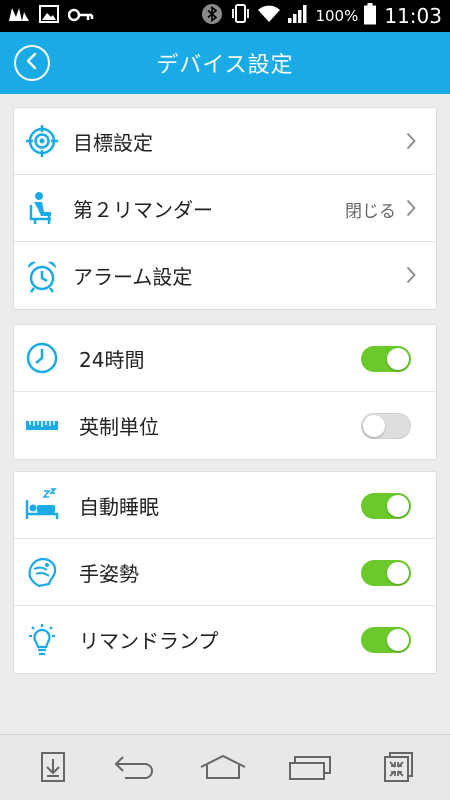 The height and width of the screenshot is (800, 450). Describe the element at coordinates (225, 505) in the screenshot. I see `auto-sleep-row: 自動睡眠` at that location.